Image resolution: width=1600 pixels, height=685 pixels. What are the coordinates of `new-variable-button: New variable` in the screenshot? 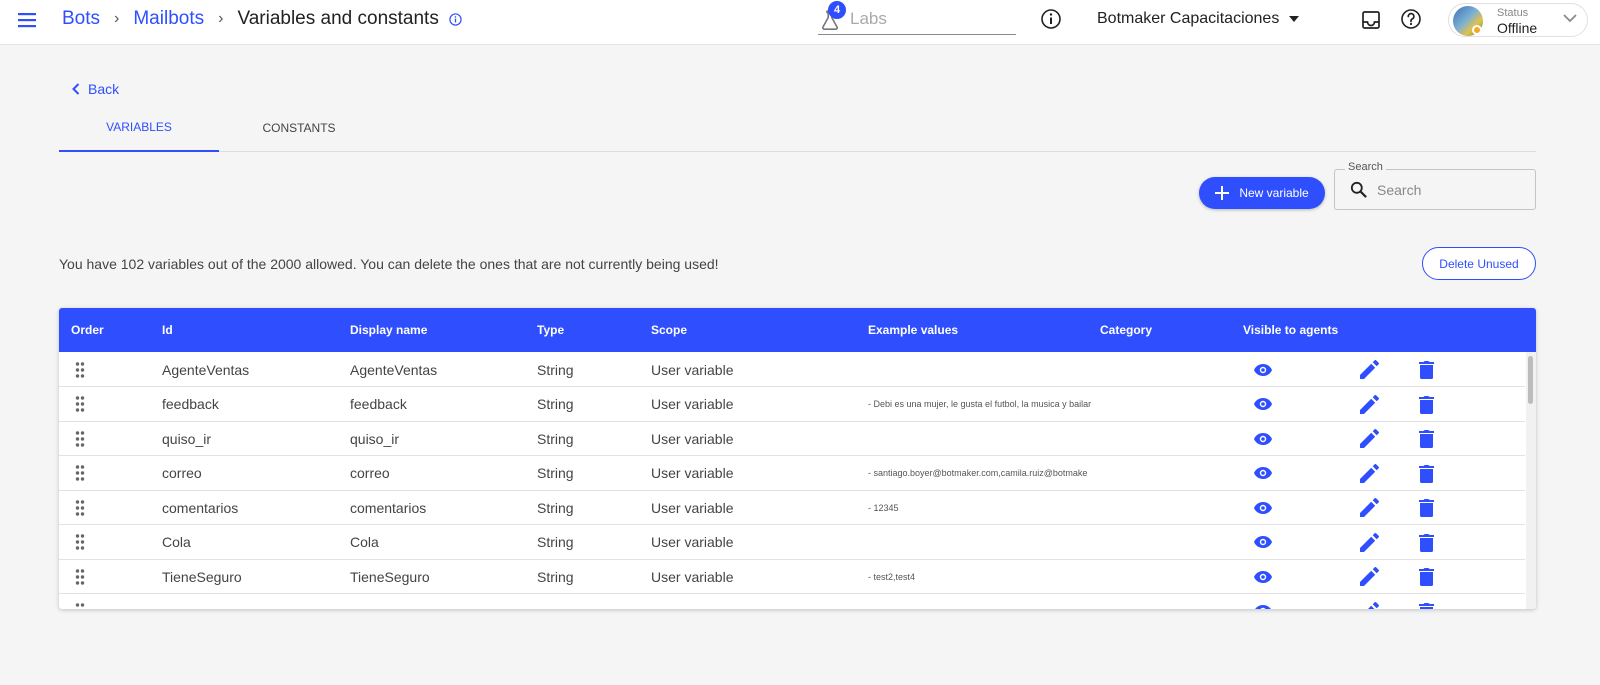 It's located at (1262, 193).